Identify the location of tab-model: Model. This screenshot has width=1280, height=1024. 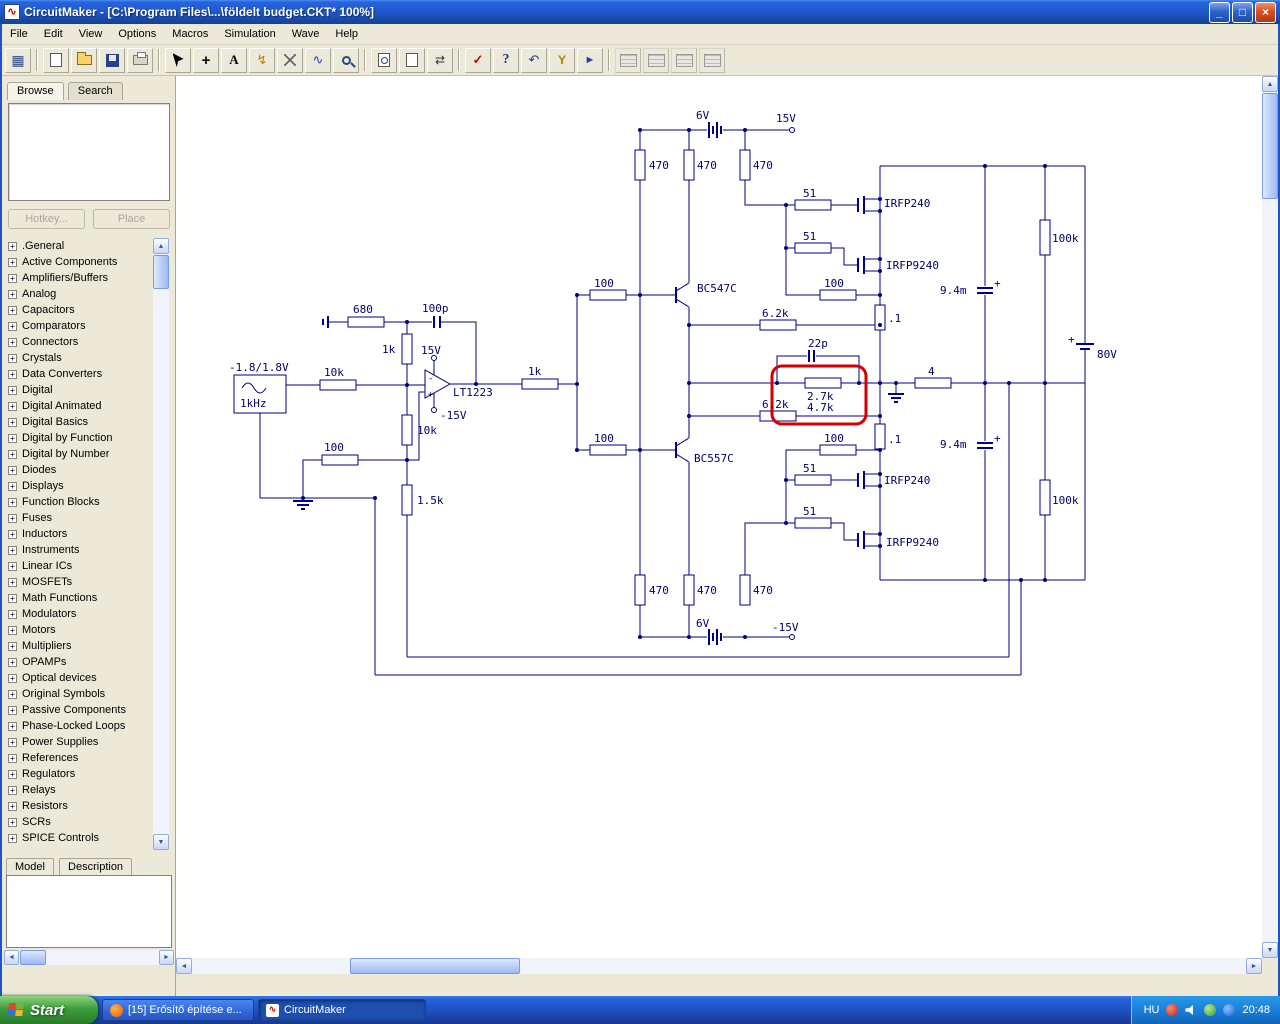
(30, 867).